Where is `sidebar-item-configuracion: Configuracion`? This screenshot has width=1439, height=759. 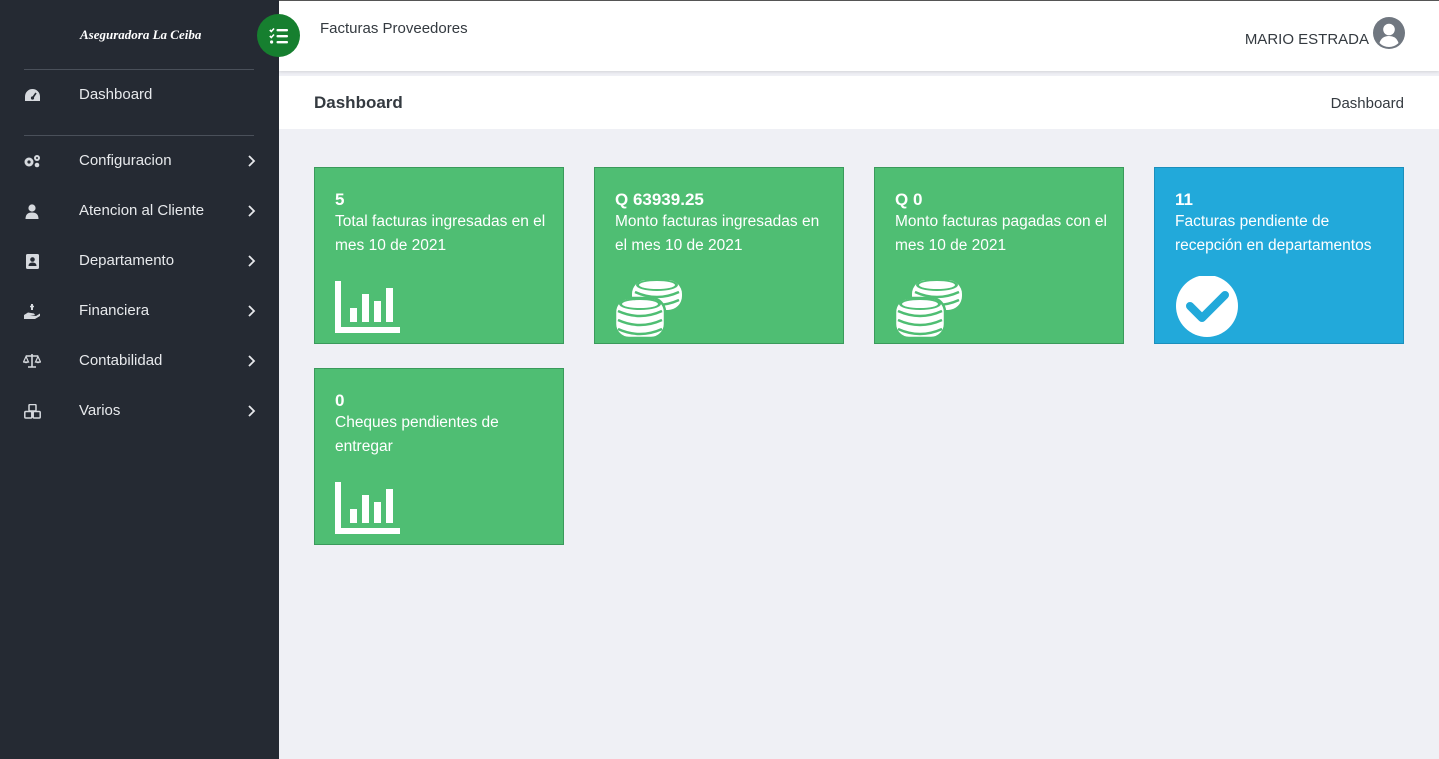 sidebar-item-configuracion: Configuracion is located at coordinates (139, 161).